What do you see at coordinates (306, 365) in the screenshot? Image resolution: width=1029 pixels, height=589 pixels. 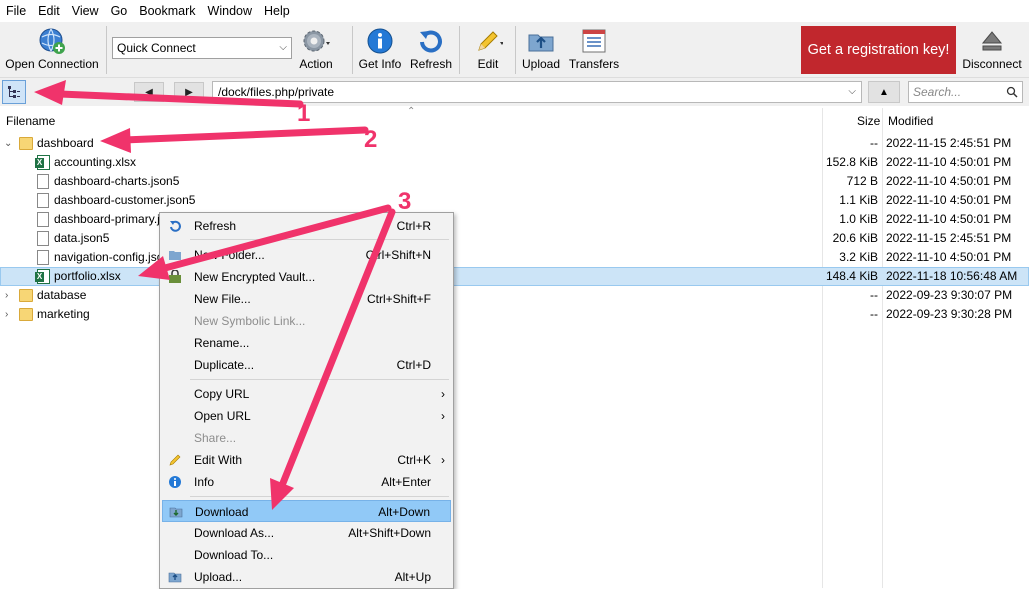 I see `menu-item-duplicate: Duplicate... Ctrl+D` at bounding box center [306, 365].